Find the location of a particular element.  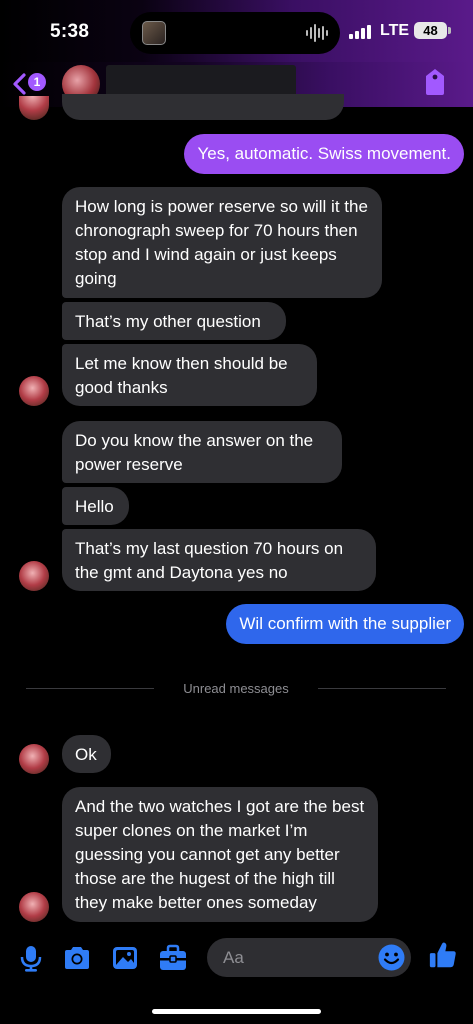

now-playing-artwork is located at coordinates (154, 33).